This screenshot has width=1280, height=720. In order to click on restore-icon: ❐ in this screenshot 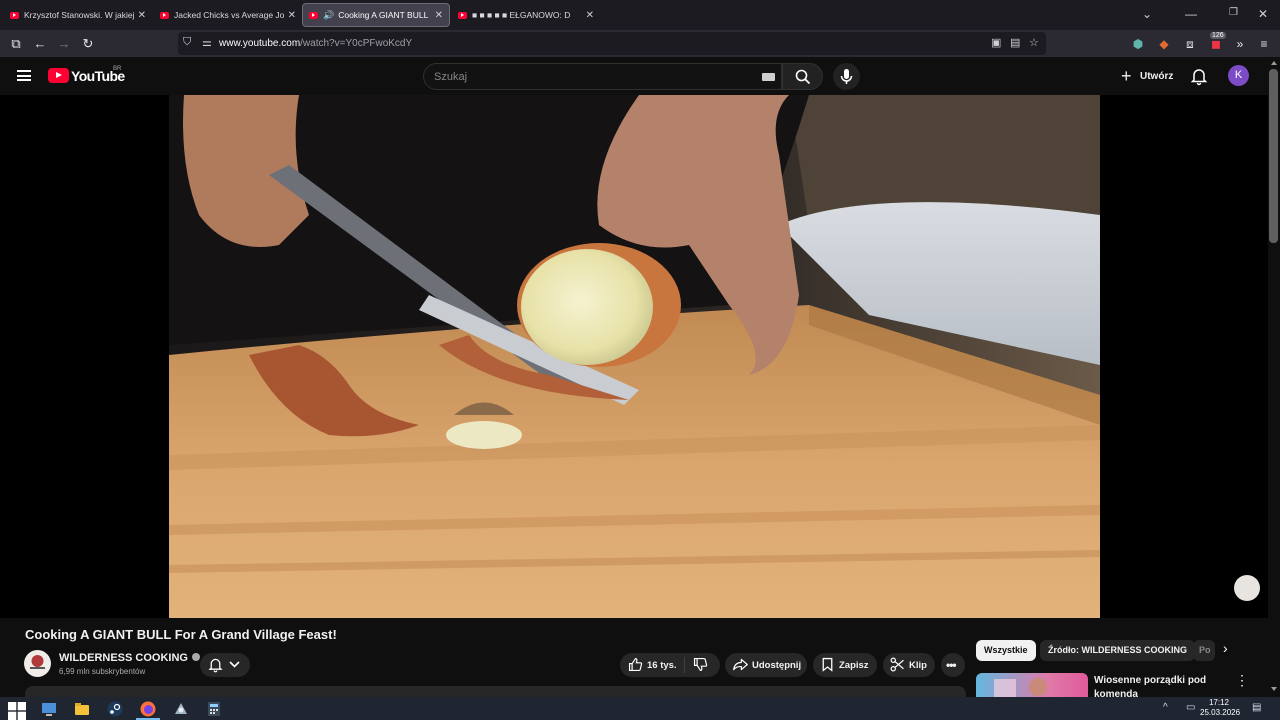, I will do `click(1233, 12)`.